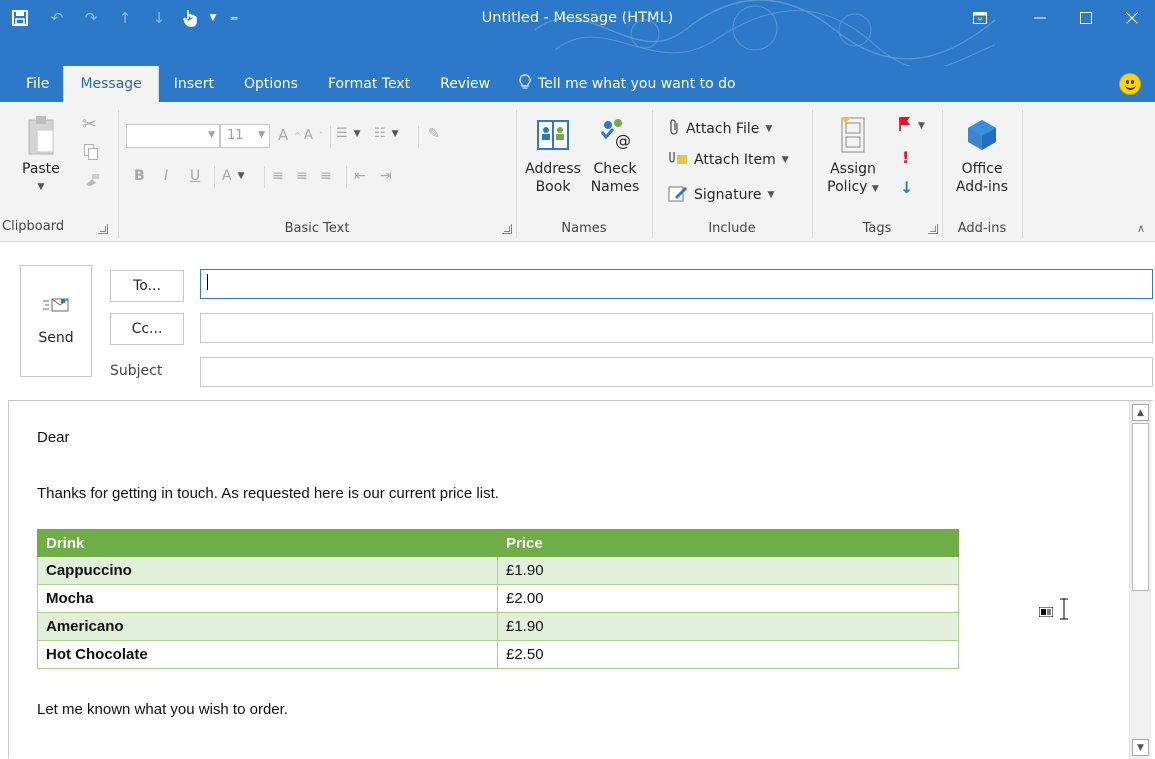 The width and height of the screenshot is (1155, 759). I want to click on tags-group: Assign Policy ▼ ▼ ! ↓ Tags, so click(877, 171).